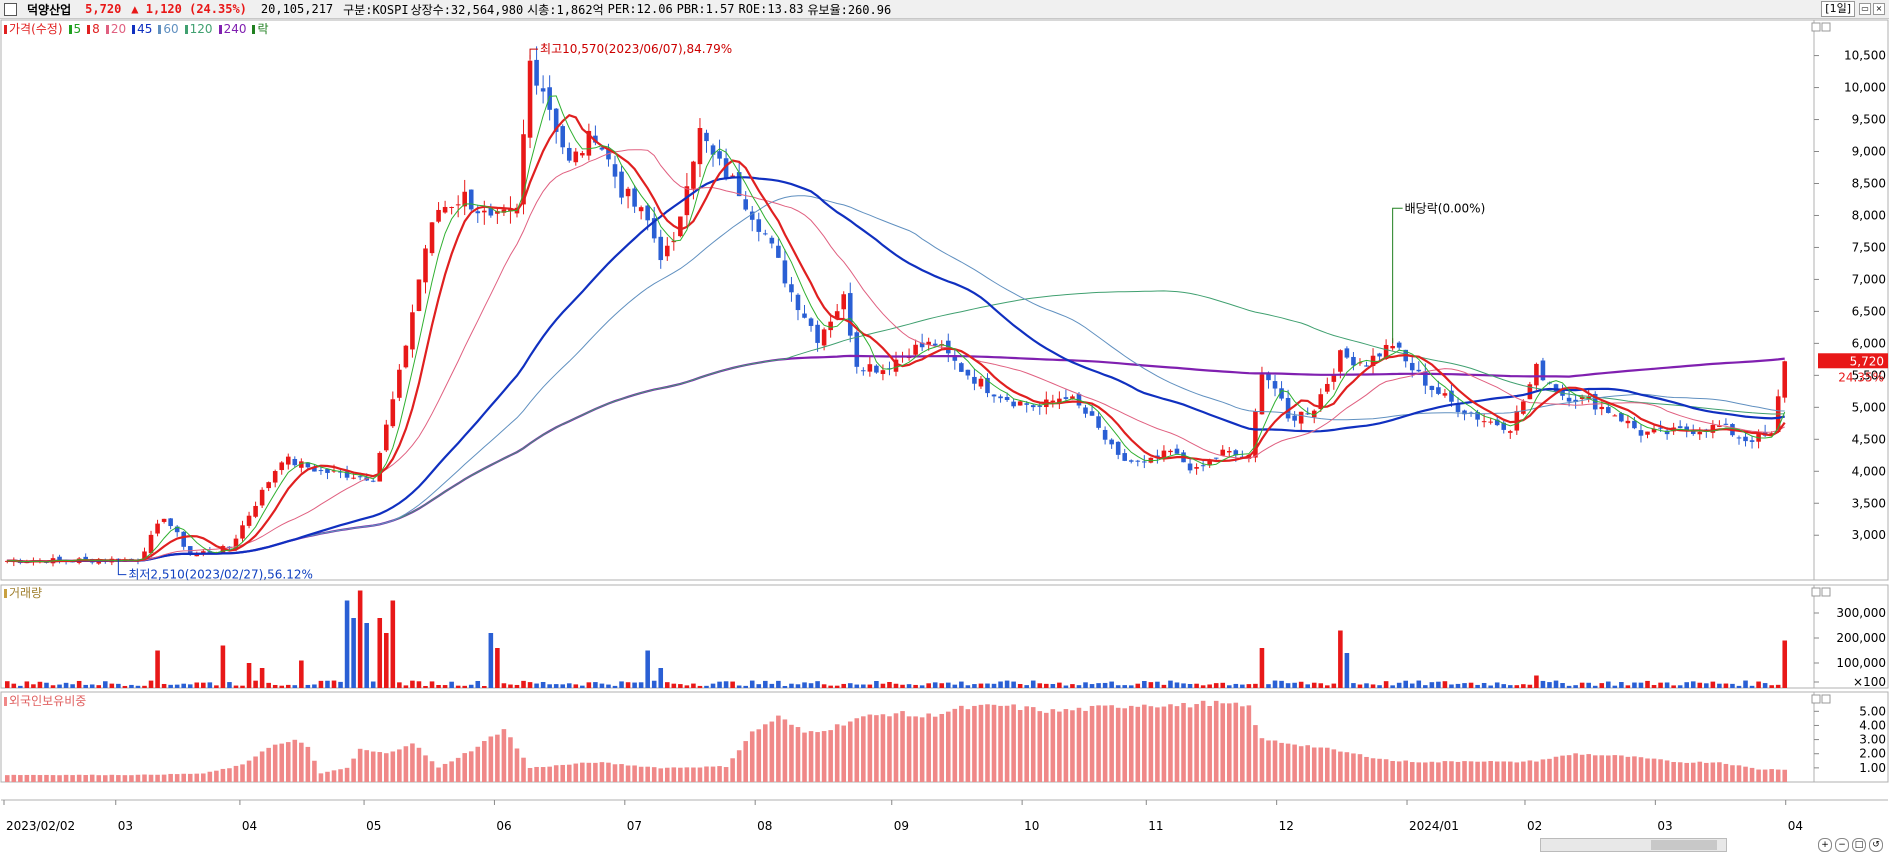 Image resolution: width=1889 pixels, height=852 pixels. I want to click on legend-item-8: 락, so click(260, 29).